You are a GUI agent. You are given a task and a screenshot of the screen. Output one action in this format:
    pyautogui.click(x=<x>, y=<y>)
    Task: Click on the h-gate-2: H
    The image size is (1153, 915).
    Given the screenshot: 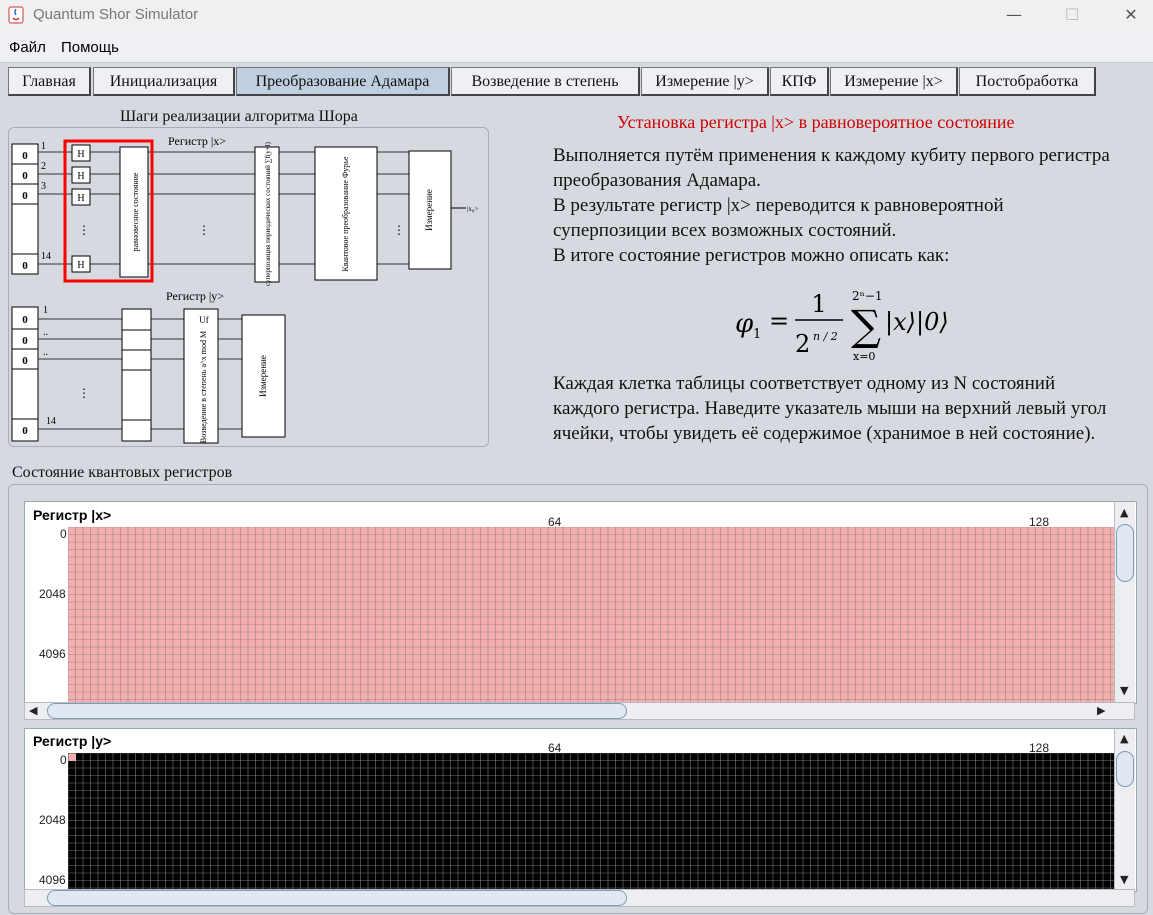 What is the action you would take?
    pyautogui.click(x=80, y=176)
    